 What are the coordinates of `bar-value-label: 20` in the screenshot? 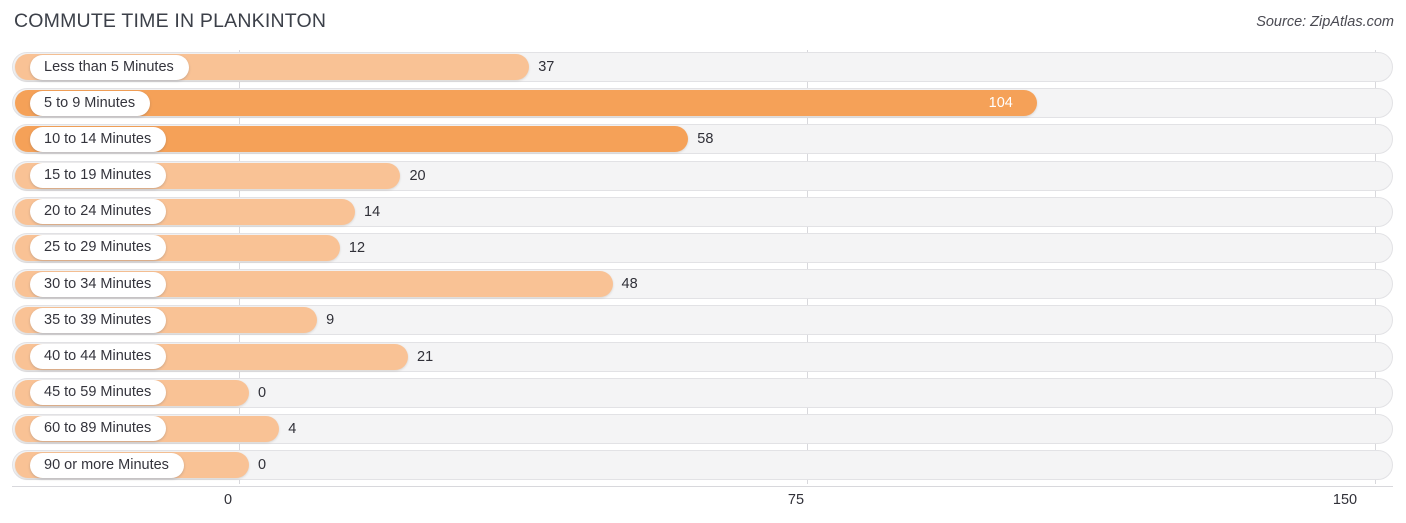 It's located at (417, 175).